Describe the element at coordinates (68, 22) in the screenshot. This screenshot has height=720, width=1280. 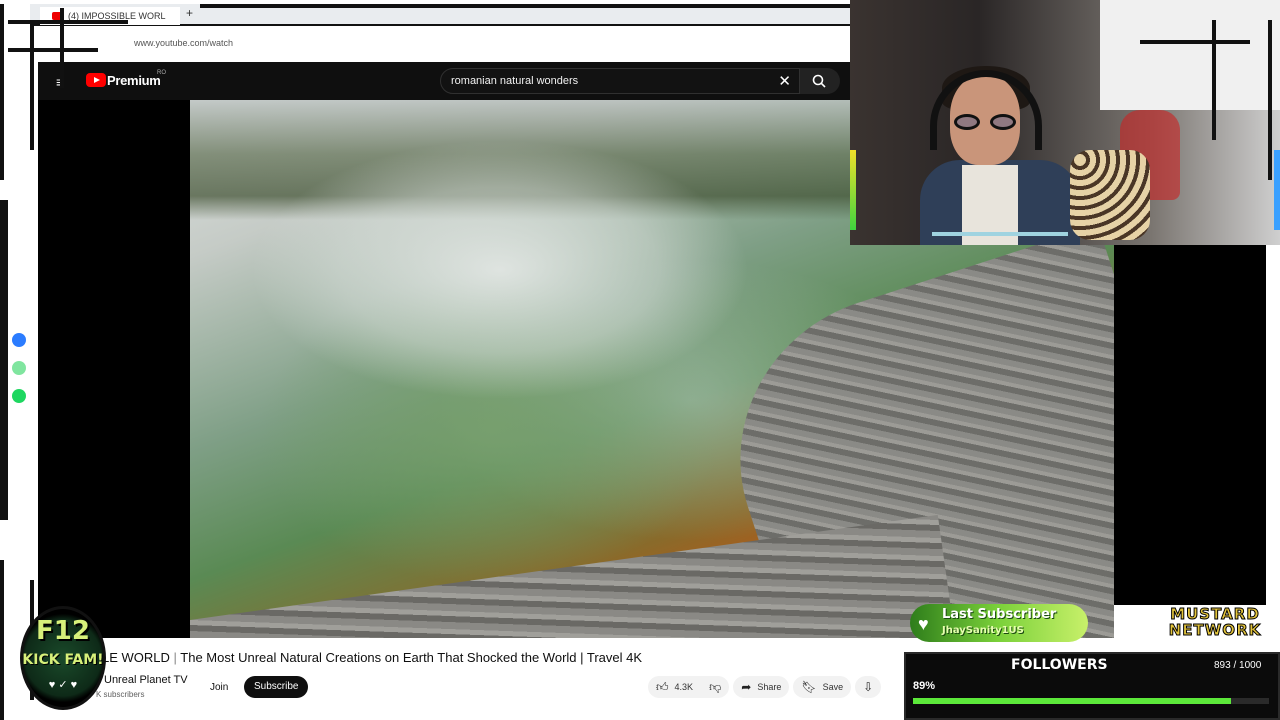
I see `frame-line-top-left` at that location.